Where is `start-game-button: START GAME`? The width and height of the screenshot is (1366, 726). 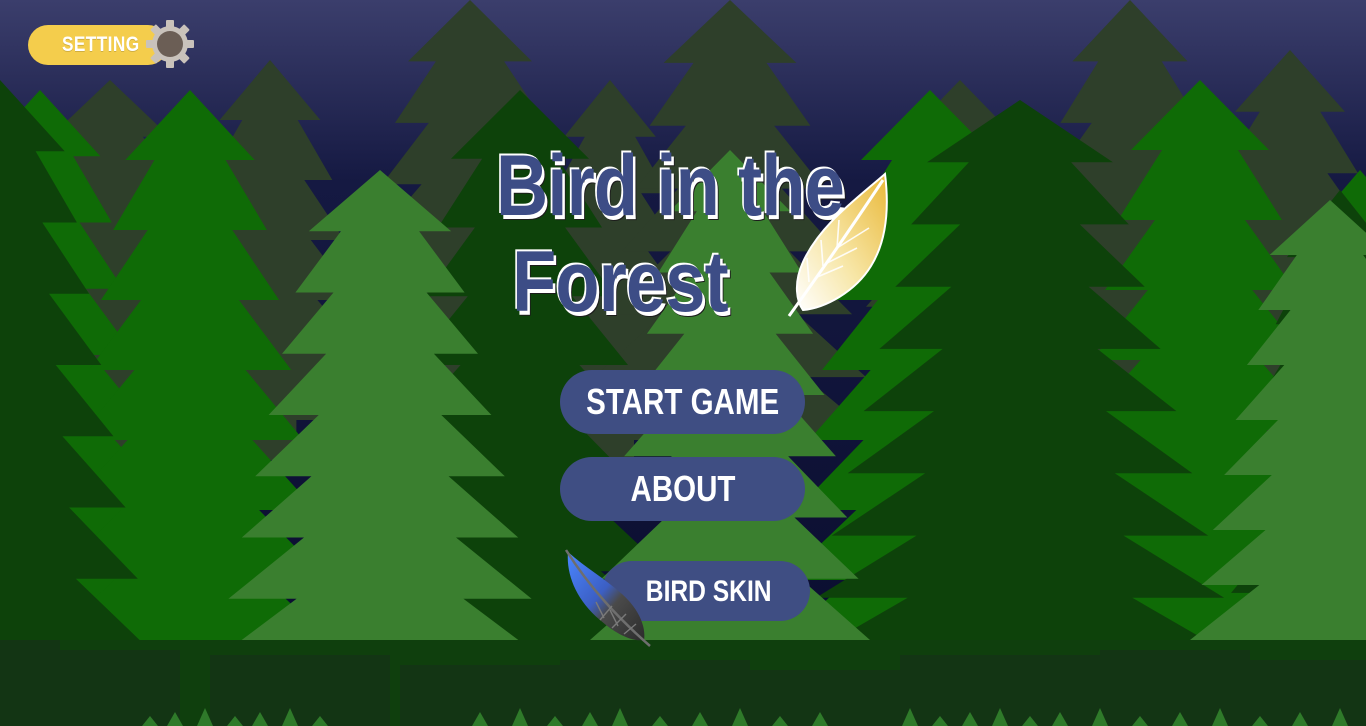
start-game-button: START GAME is located at coordinates (682, 402).